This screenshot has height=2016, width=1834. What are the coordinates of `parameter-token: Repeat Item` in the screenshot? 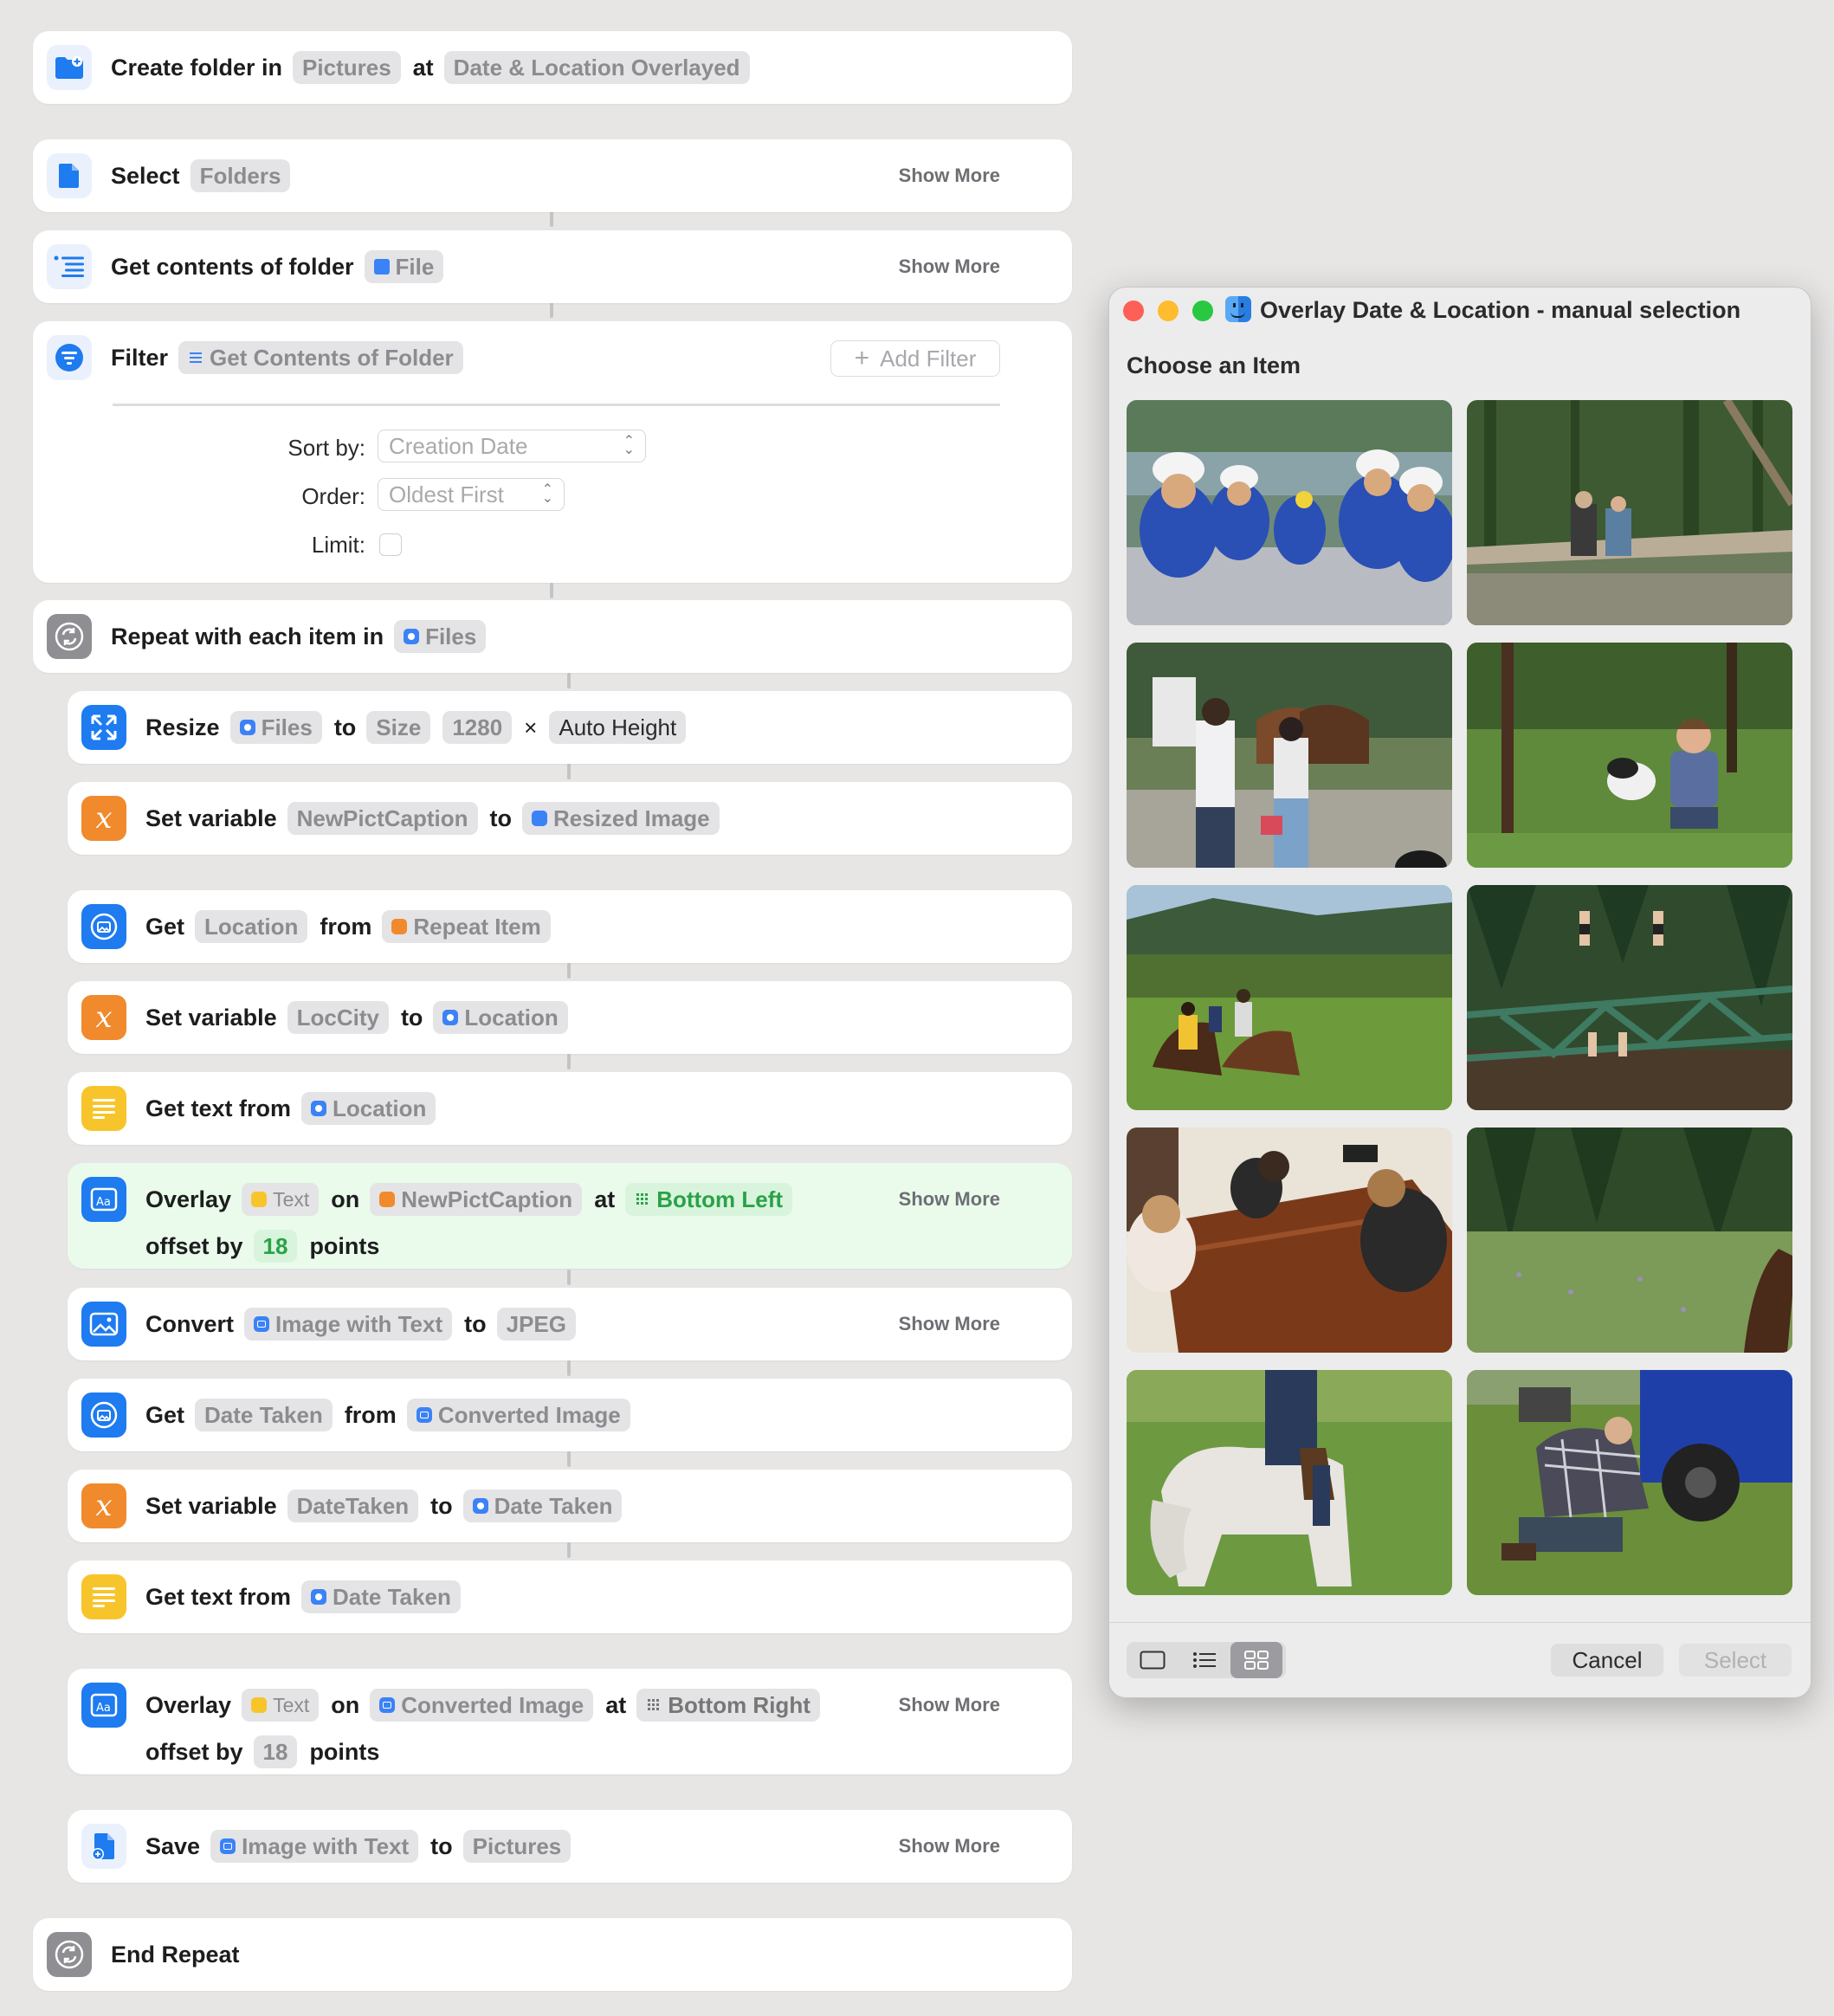 It's located at (466, 926).